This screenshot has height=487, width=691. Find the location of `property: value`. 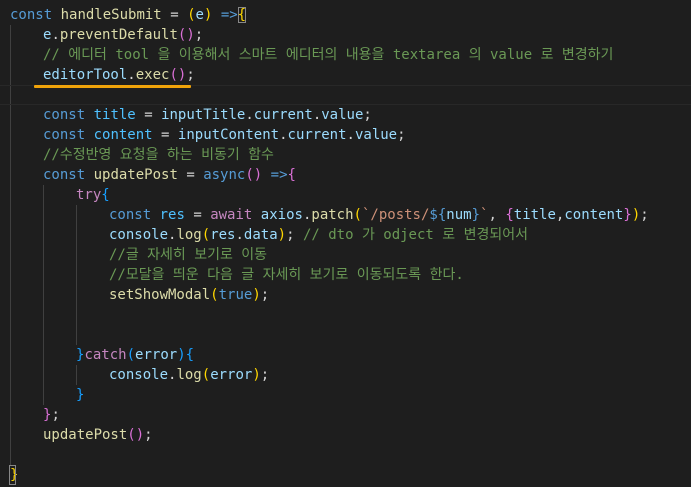

property: value is located at coordinates (342, 115).